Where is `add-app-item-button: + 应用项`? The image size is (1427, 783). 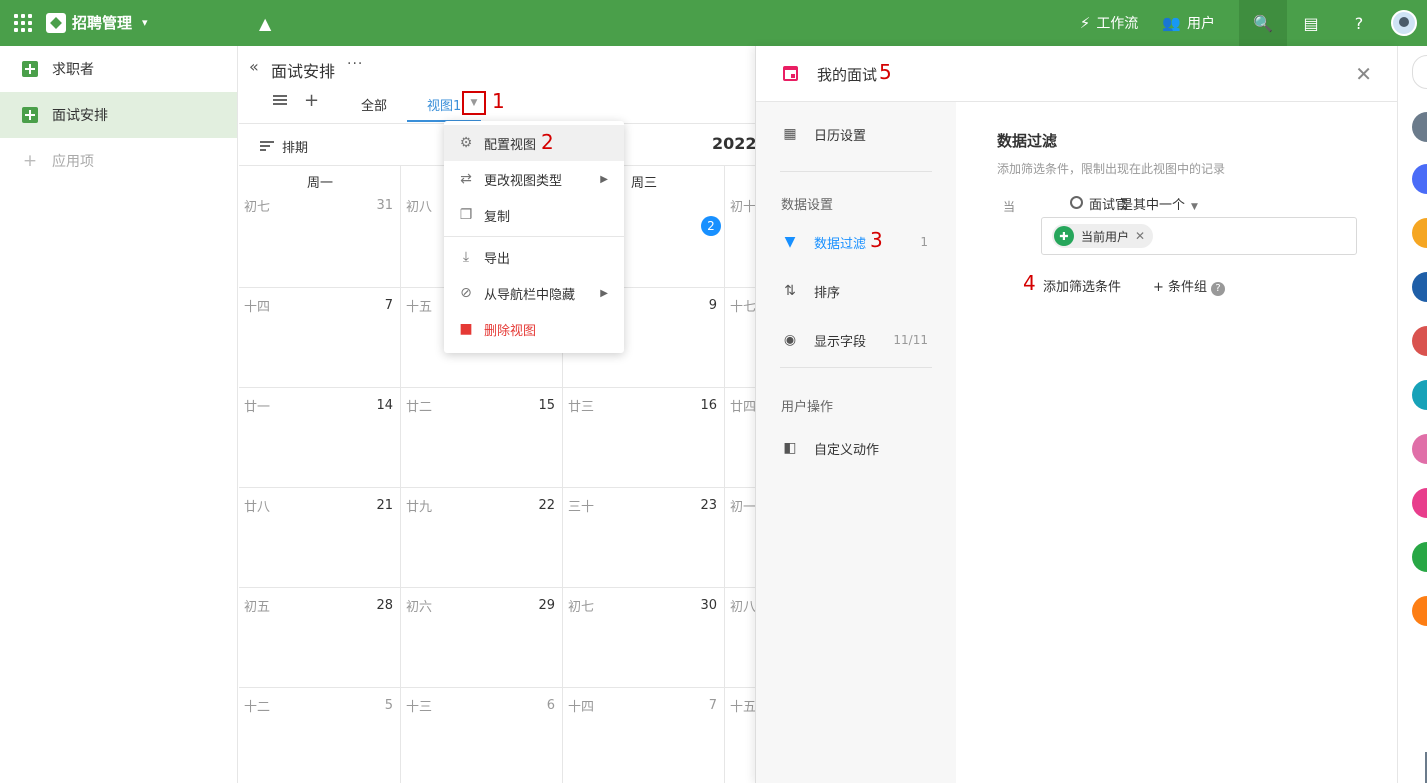 add-app-item-button: + 应用项 is located at coordinates (118, 161).